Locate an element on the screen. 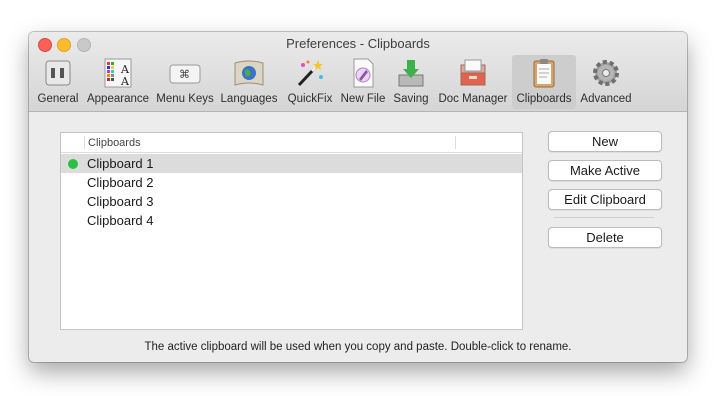 Image resolution: width=716 pixels, height=396 pixels. command-glyph: ⌘ is located at coordinates (184, 74).